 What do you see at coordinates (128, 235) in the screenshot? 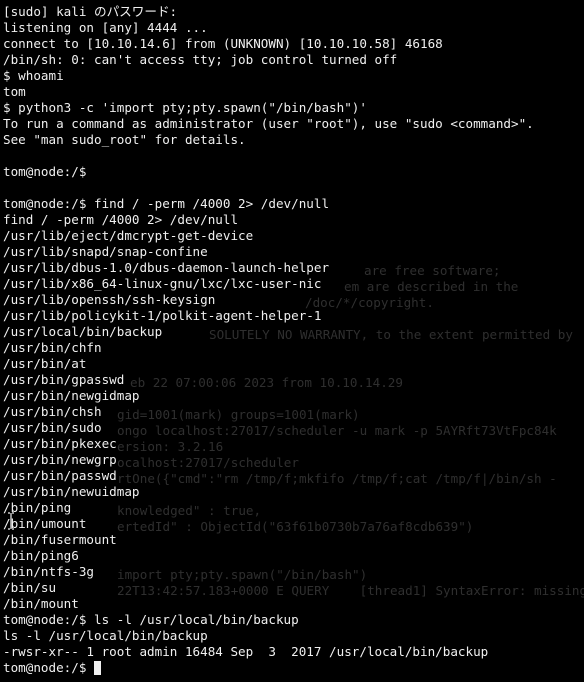
I see `terminal-line: /usr/lib/eject/dmcrypt-get-device` at bounding box center [128, 235].